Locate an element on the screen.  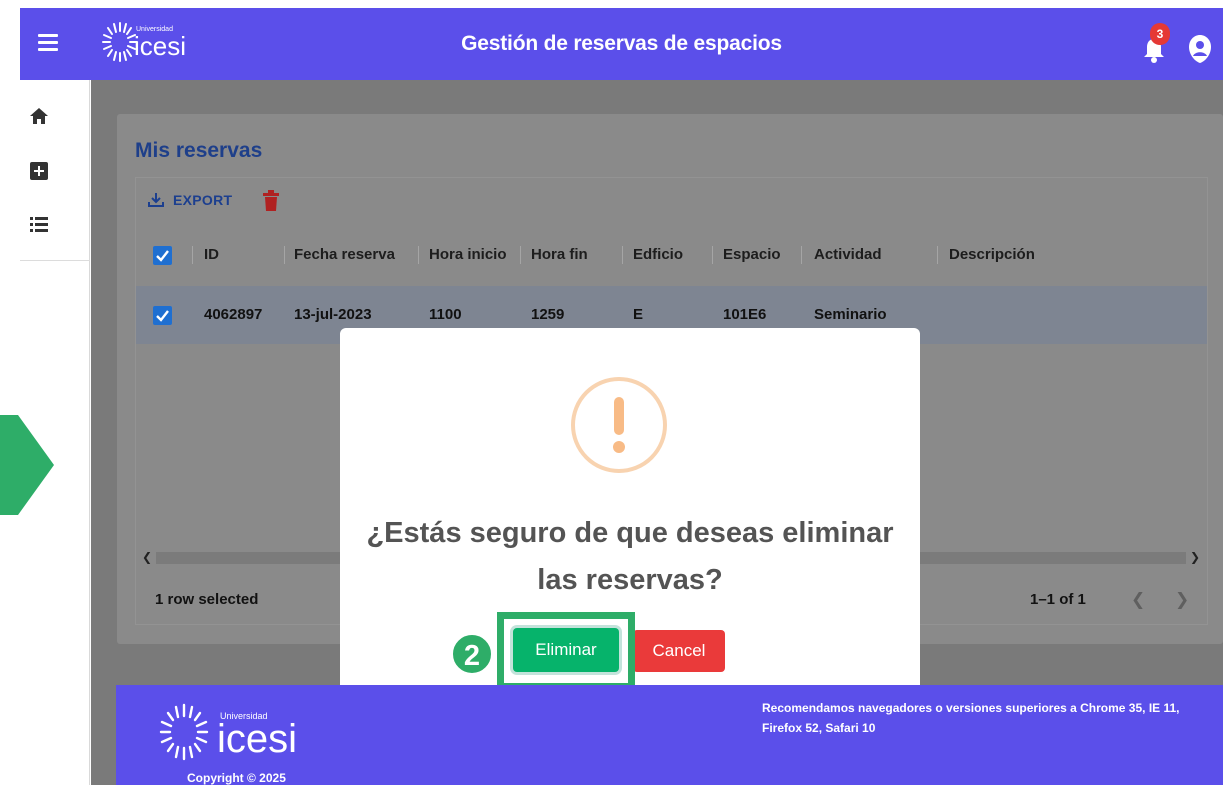
scroll-right-icon: ❯ is located at coordinates (1195, 557).